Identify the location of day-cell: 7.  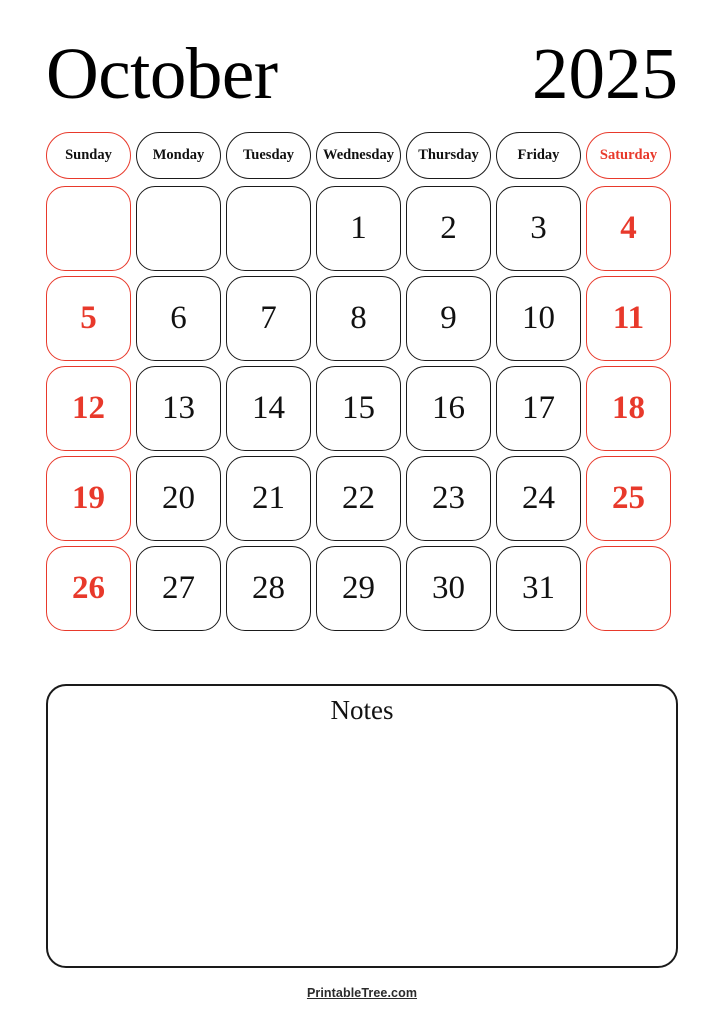
(268, 318).